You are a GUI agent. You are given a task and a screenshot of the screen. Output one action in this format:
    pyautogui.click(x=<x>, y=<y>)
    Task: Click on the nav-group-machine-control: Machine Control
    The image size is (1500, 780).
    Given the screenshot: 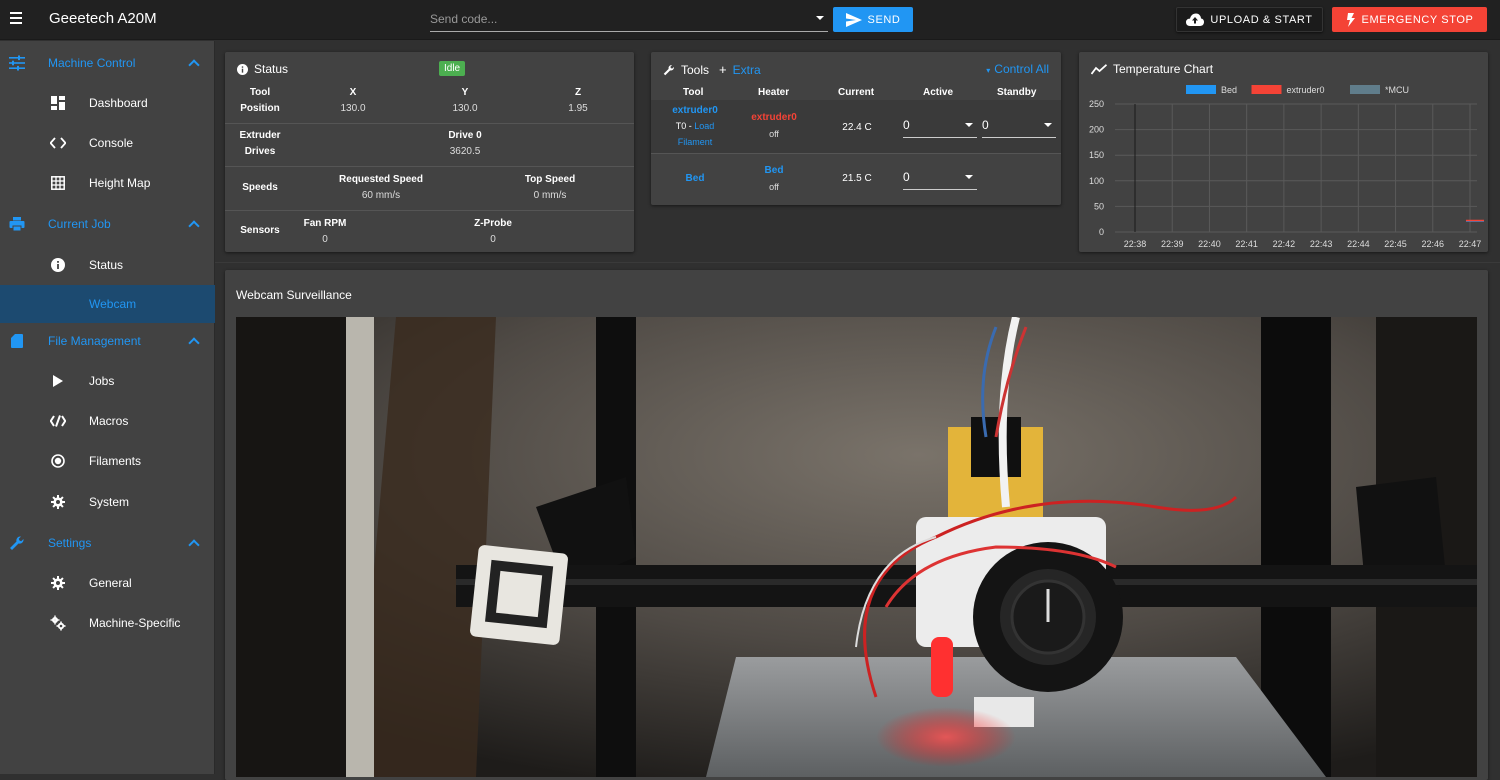 What is the action you would take?
    pyautogui.click(x=107, y=63)
    